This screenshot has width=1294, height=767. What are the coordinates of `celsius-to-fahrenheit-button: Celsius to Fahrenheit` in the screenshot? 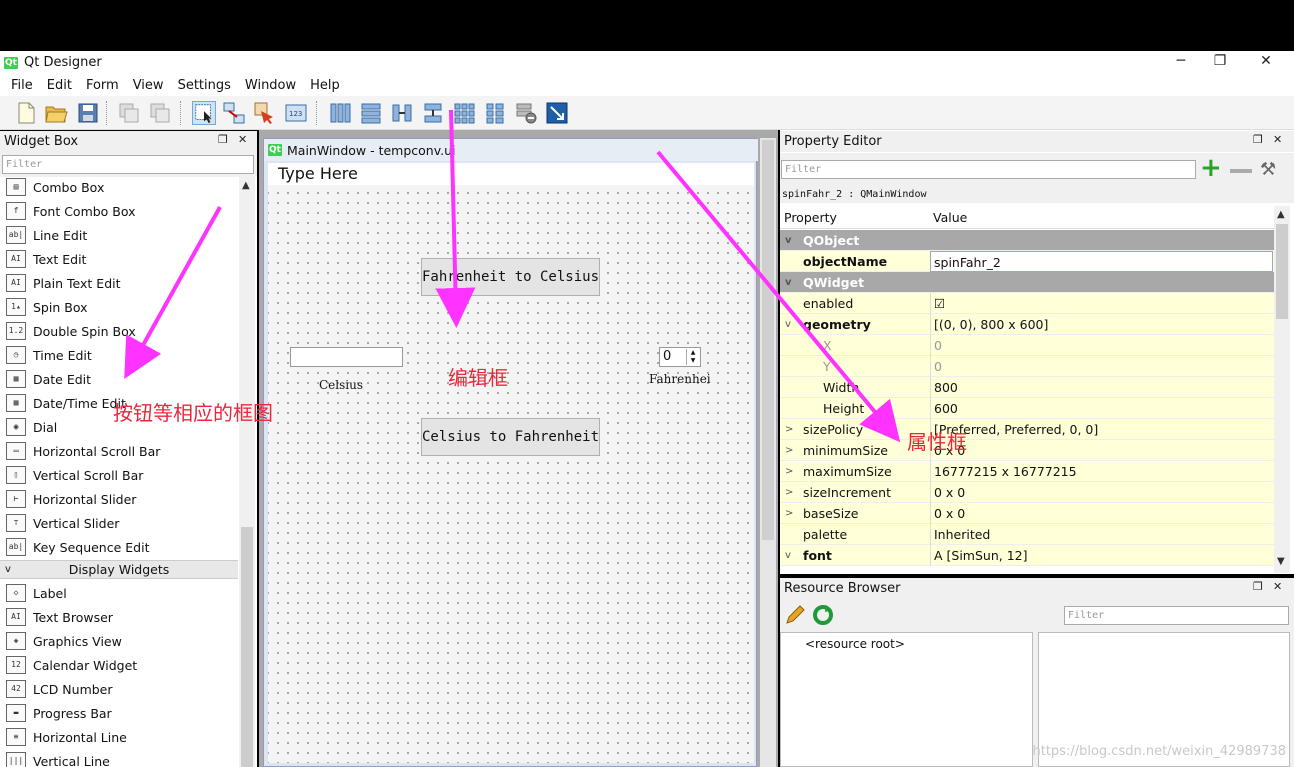 It's located at (510, 437).